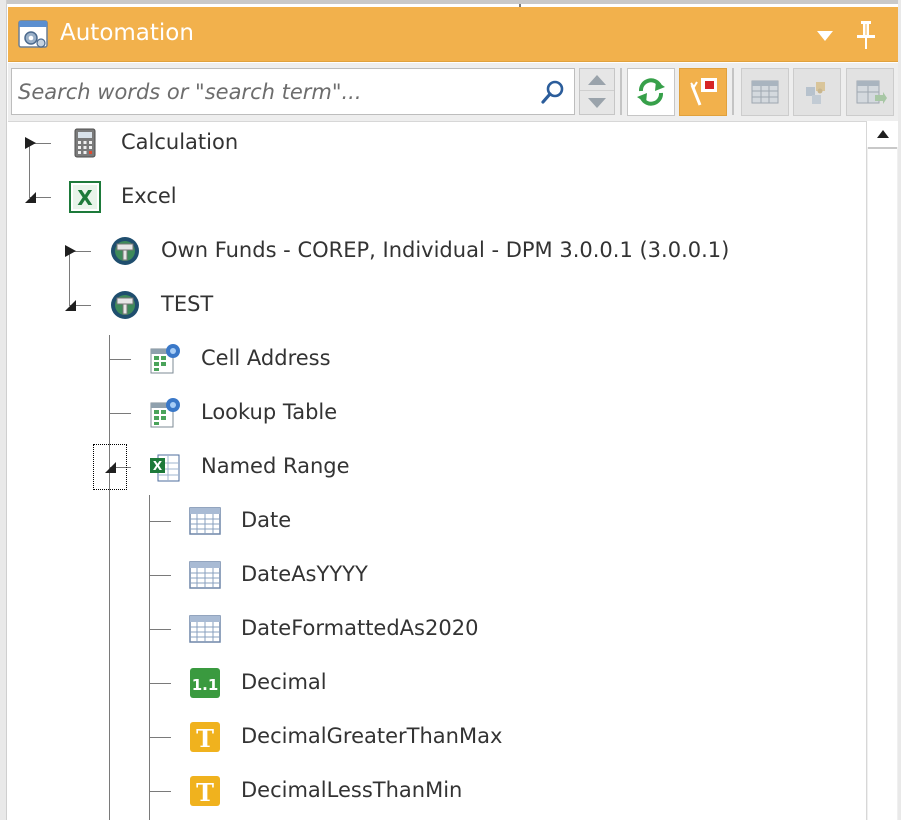 Image resolution: width=901 pixels, height=820 pixels. What do you see at coordinates (85, 143) in the screenshot?
I see `calculator-icon` at bounding box center [85, 143].